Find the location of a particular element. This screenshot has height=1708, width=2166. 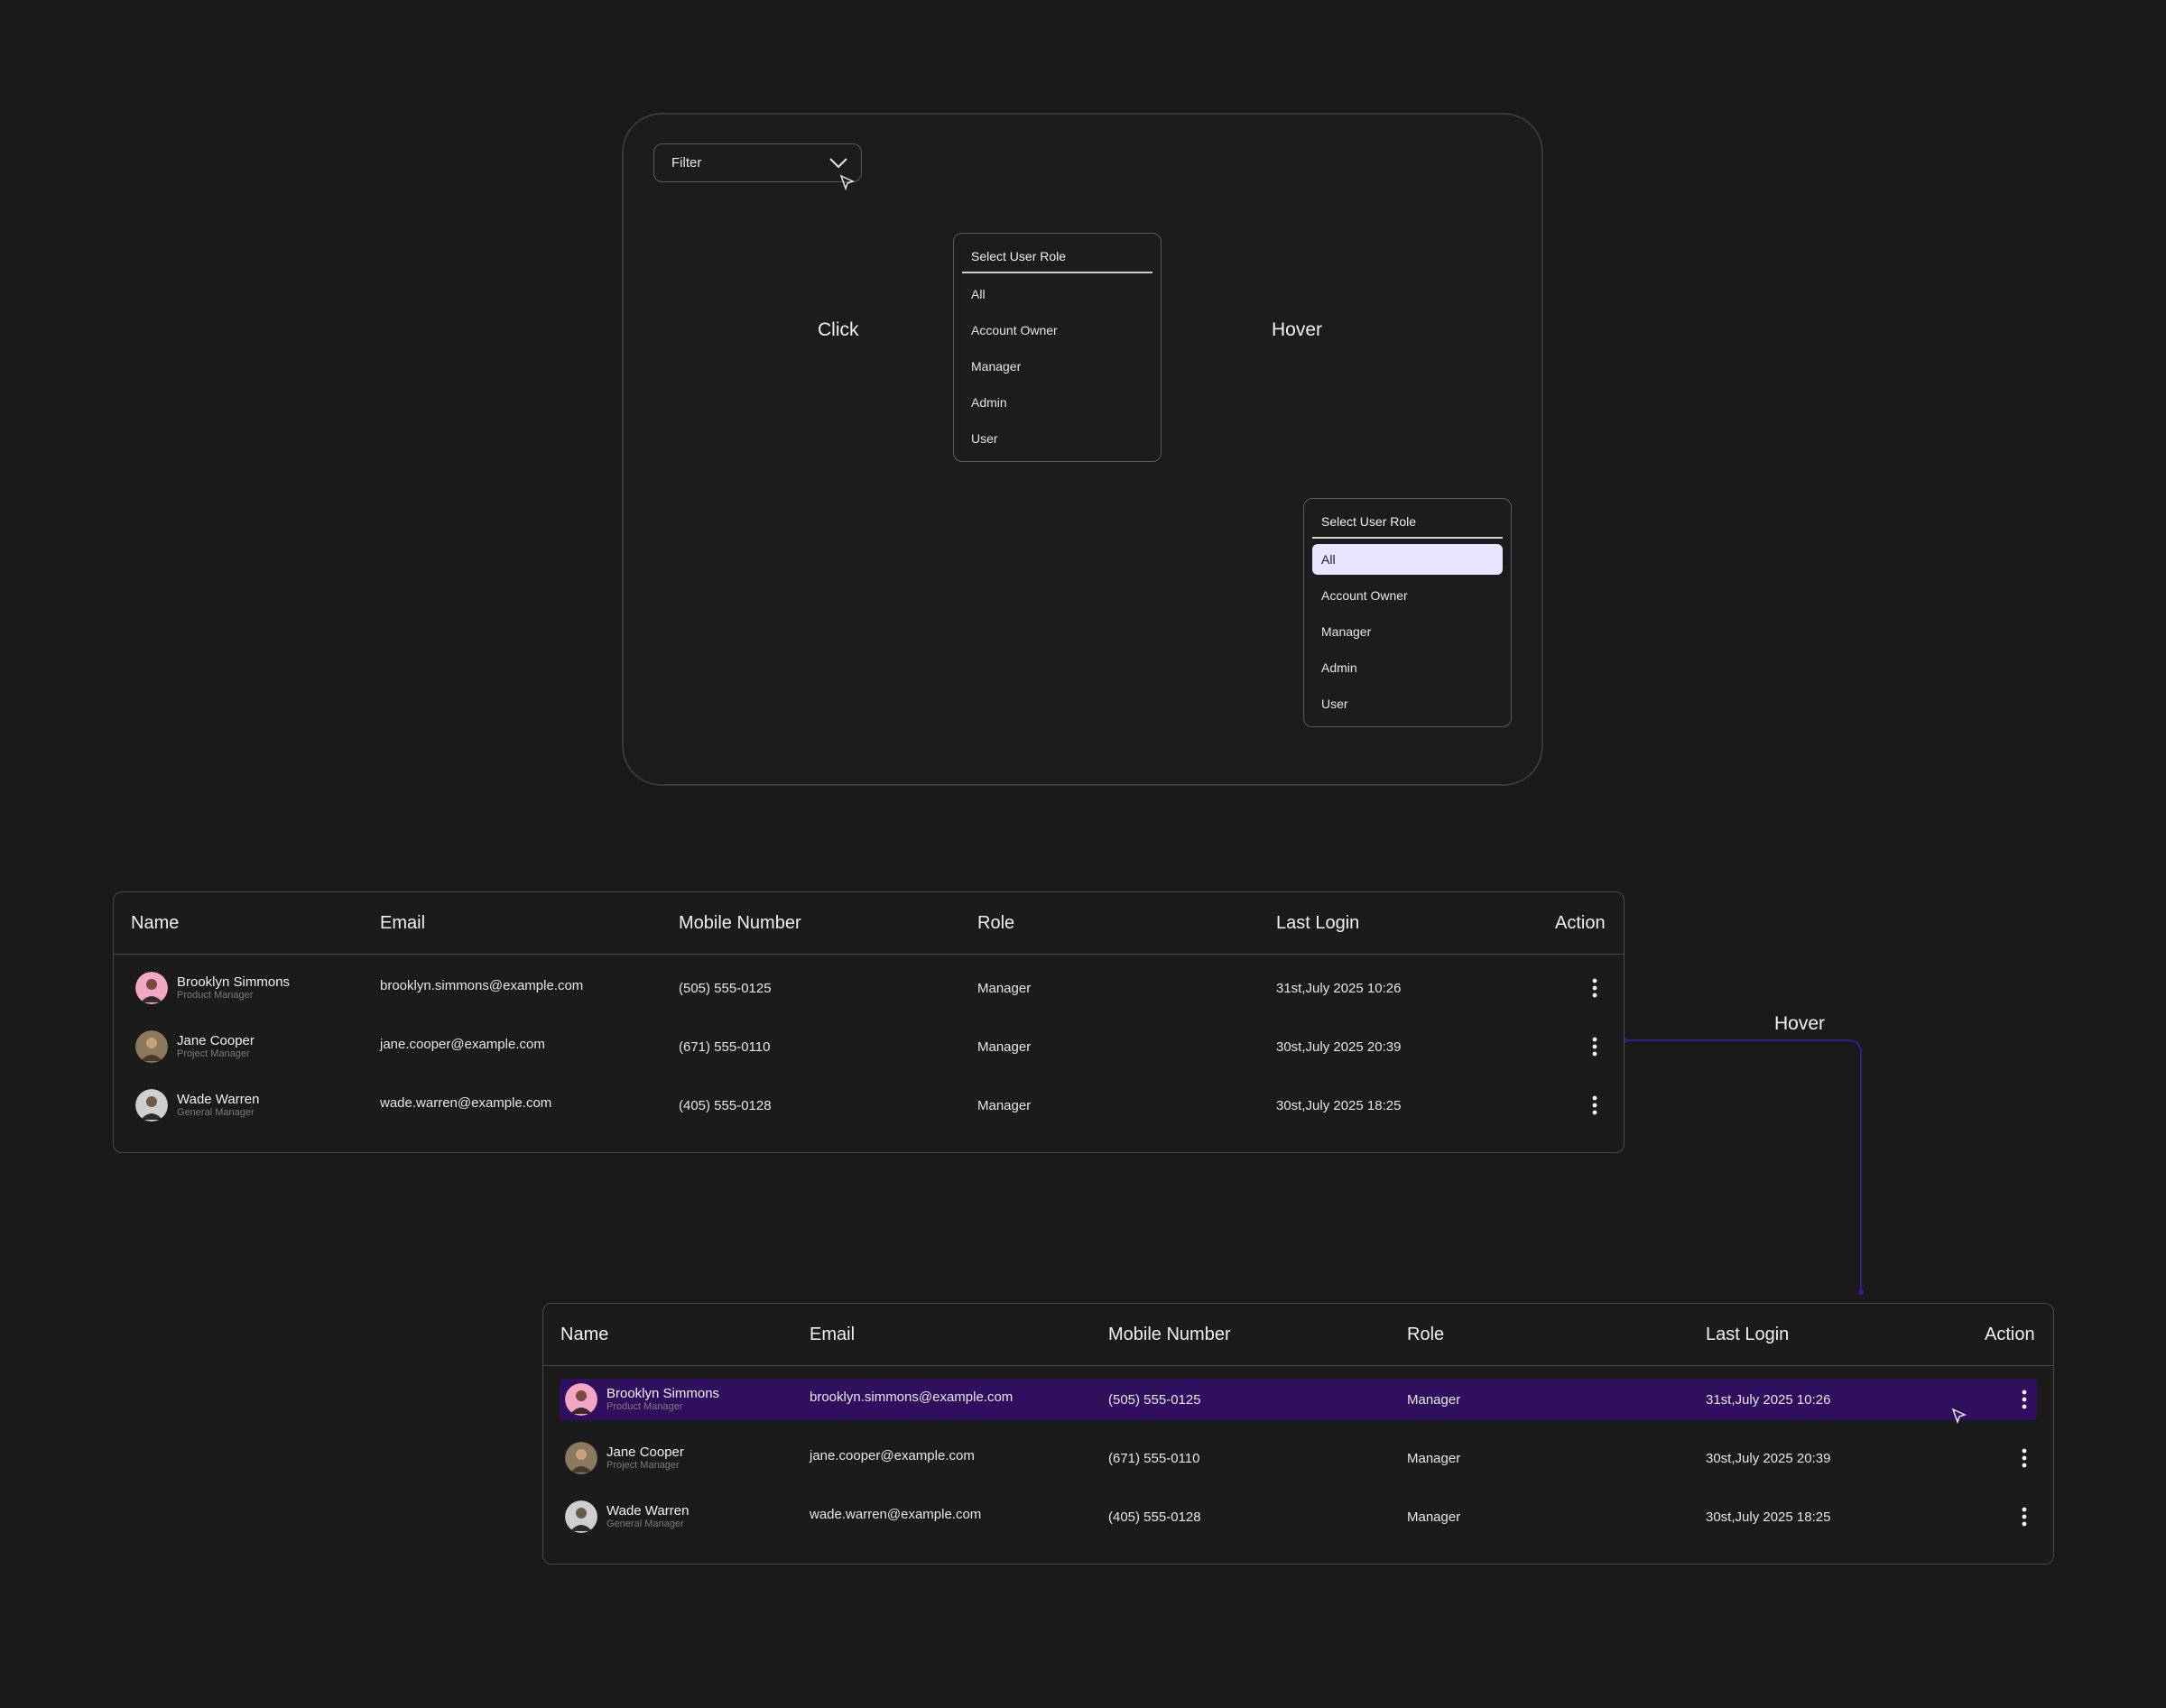

chevron-down-icon is located at coordinates (838, 162).